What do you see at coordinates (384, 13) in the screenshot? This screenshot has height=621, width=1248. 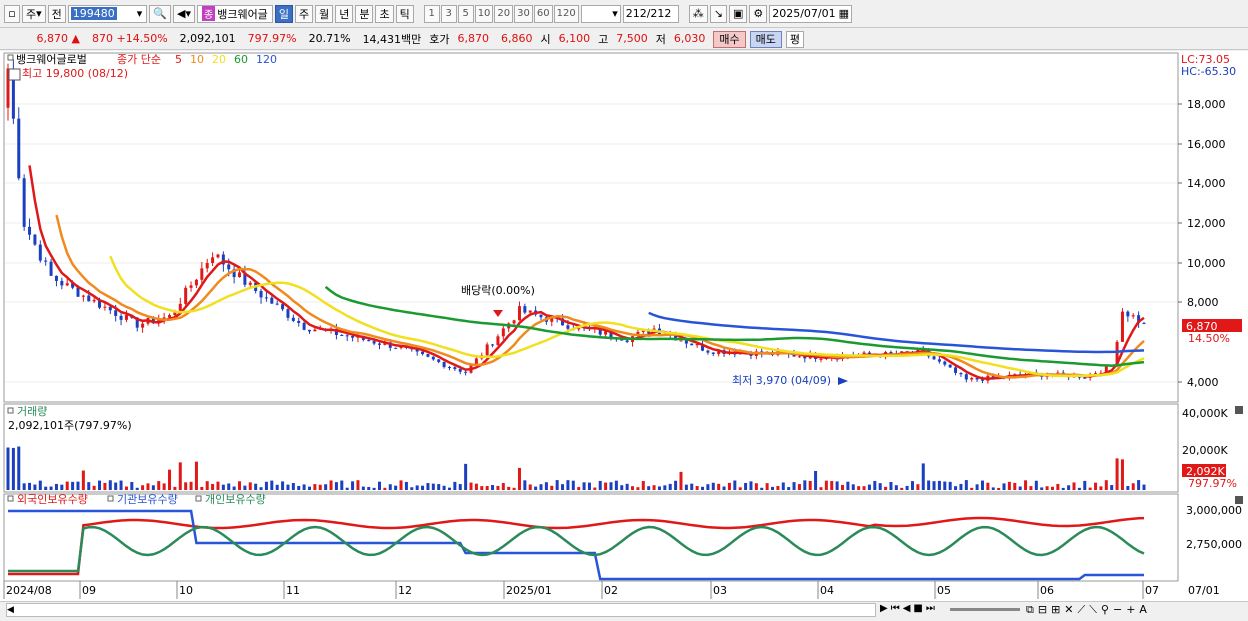 I see `period-tab-5: 초` at bounding box center [384, 13].